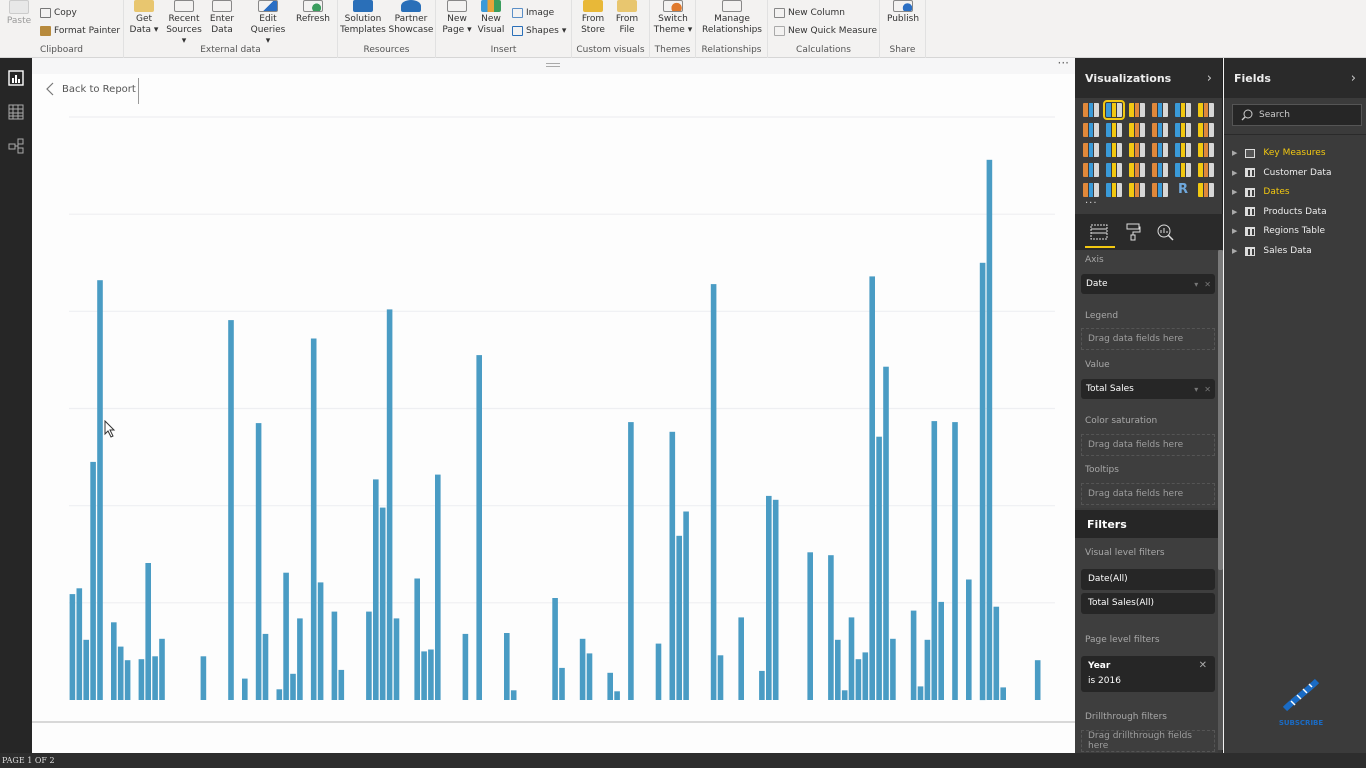  What do you see at coordinates (1165, 232) in the screenshot?
I see `analytics-tab` at bounding box center [1165, 232].